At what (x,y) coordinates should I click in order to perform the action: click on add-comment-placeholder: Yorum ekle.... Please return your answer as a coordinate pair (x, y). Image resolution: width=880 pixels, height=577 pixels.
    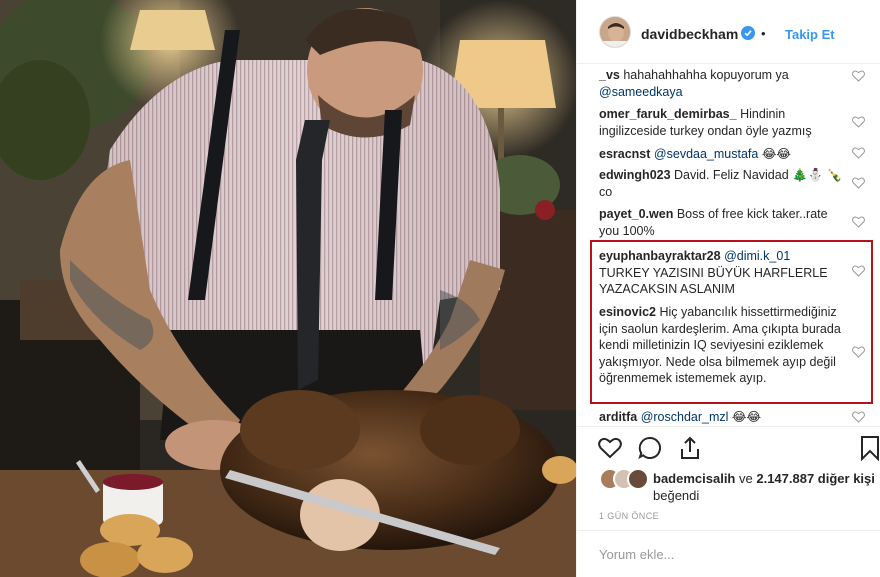
    Looking at the image, I should click on (636, 554).